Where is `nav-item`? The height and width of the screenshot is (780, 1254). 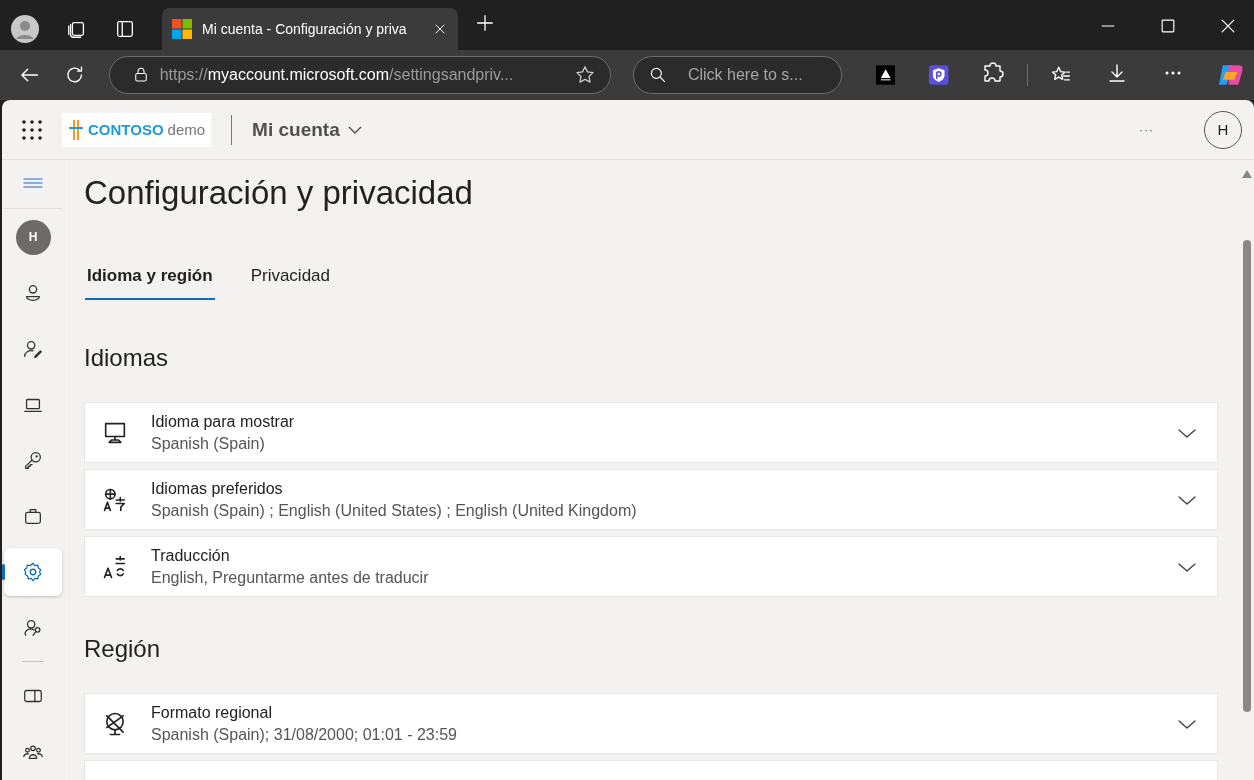
nav-item is located at coordinates (33, 571).